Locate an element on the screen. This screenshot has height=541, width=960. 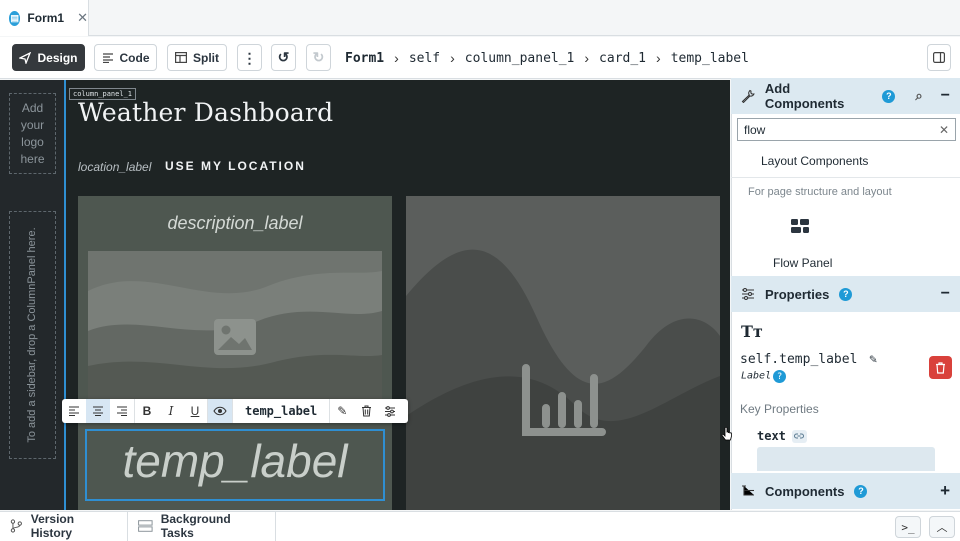
chevron-up-icon: ︿ is located at coordinates (942, 528).